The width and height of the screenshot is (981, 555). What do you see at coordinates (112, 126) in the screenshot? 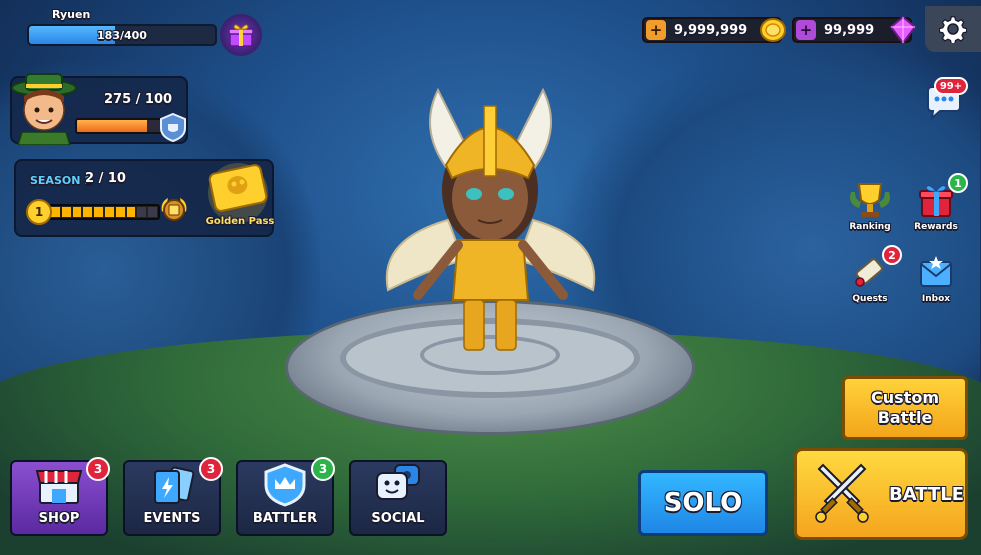
I see `level-progress-fill` at bounding box center [112, 126].